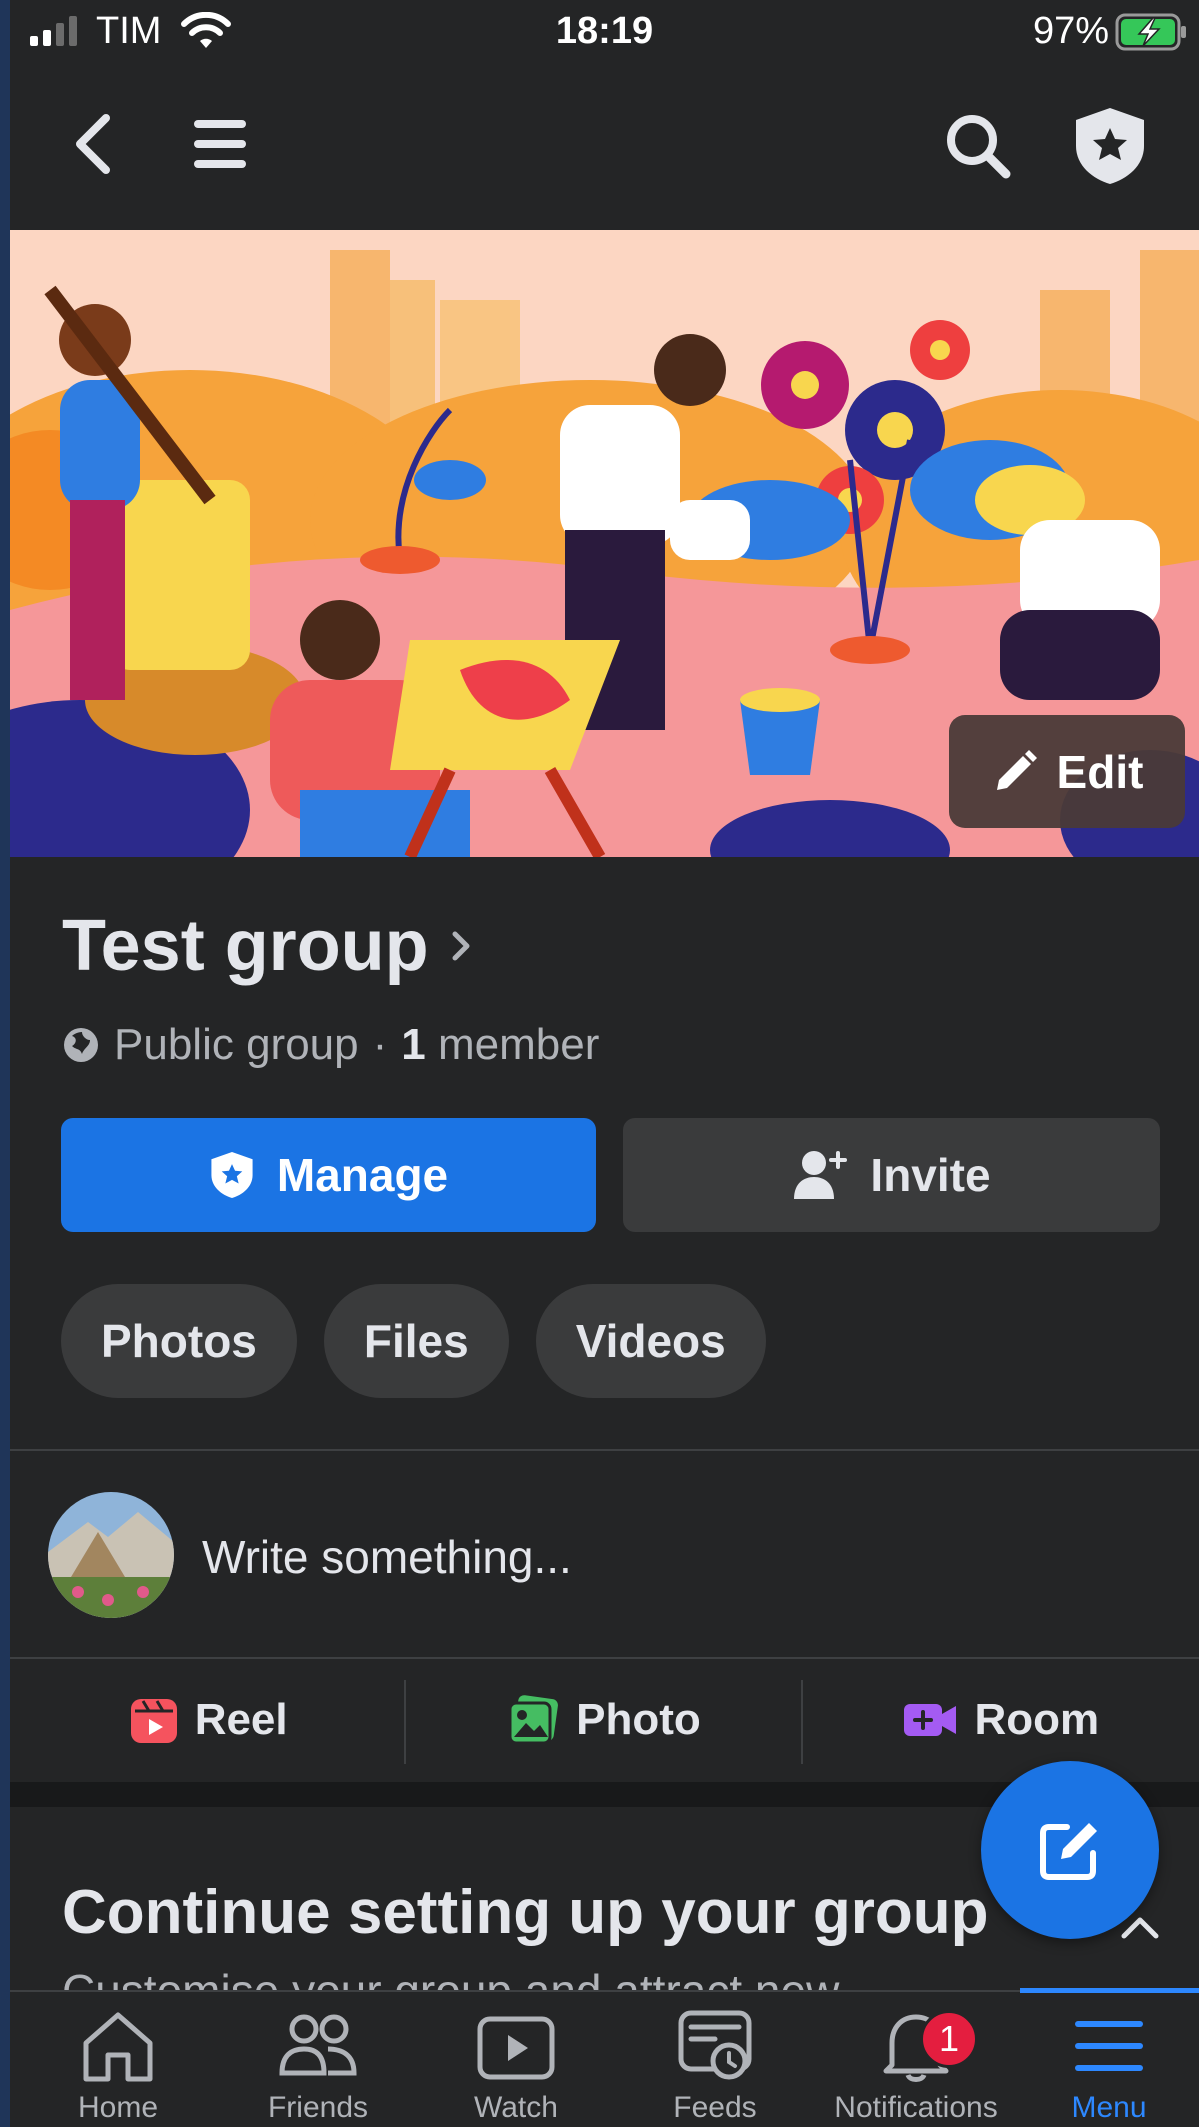  Describe the element at coordinates (821, 1175) in the screenshot. I see `add-person-icon` at that location.